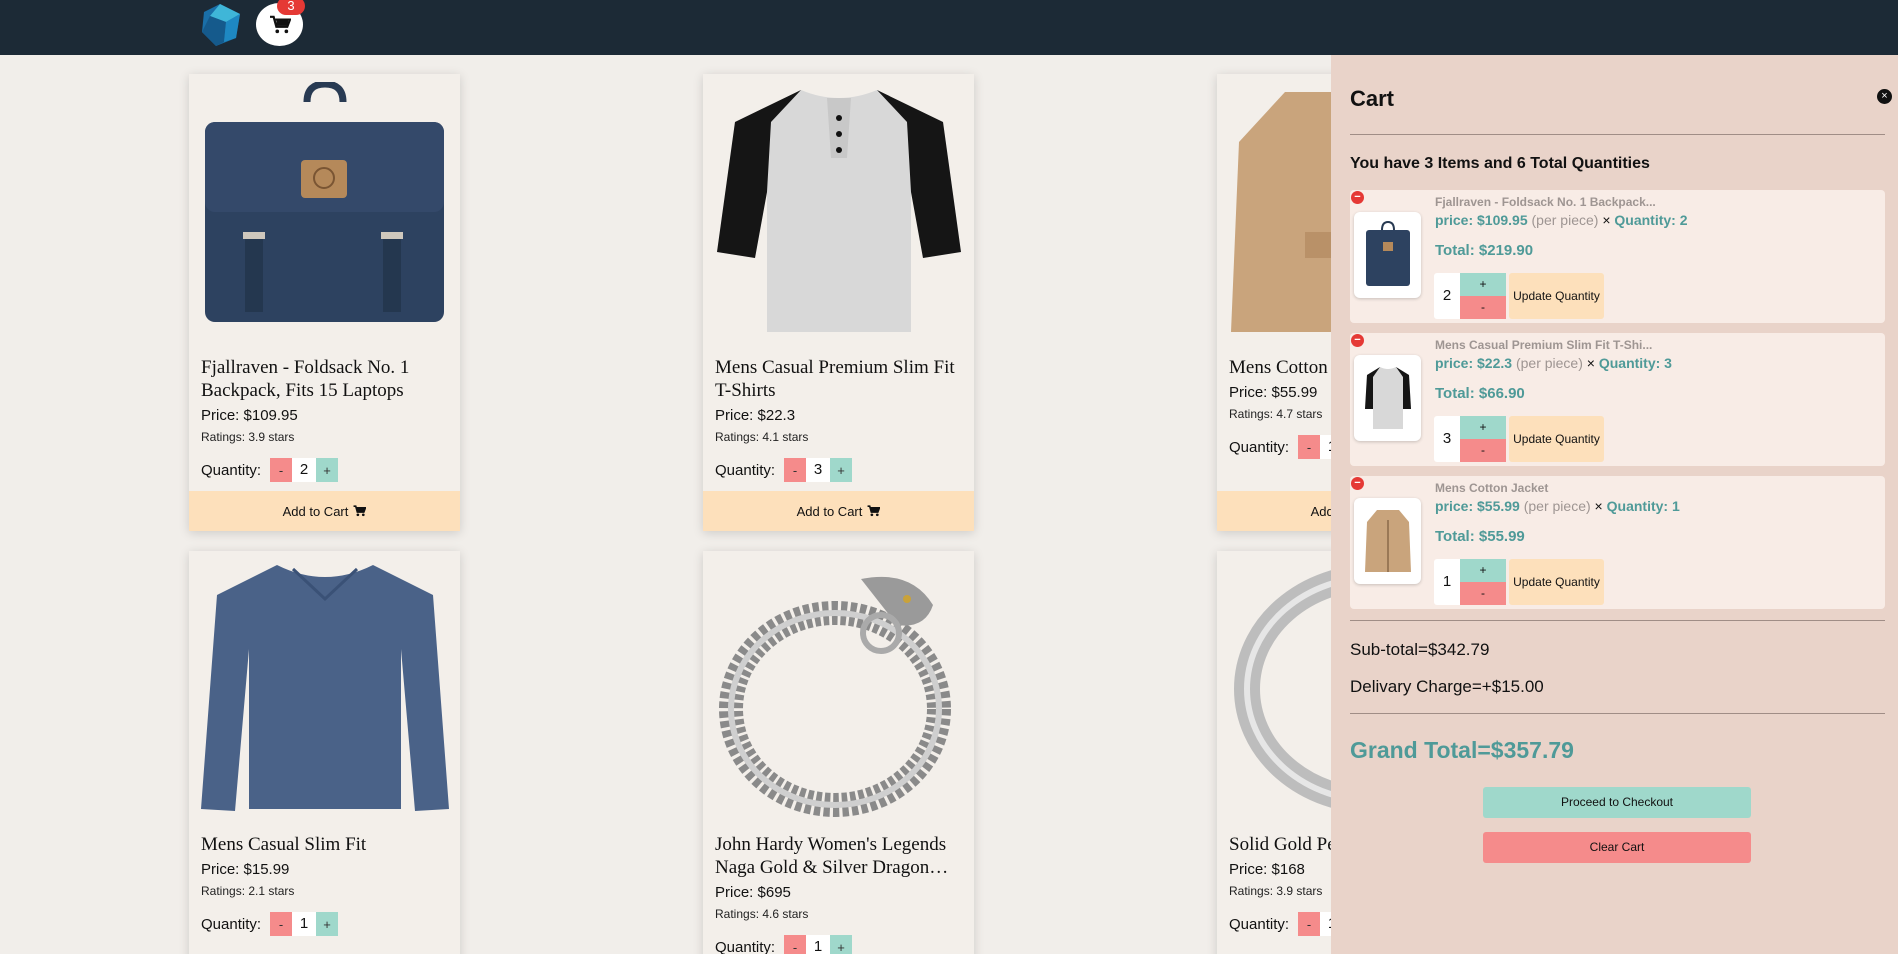 This screenshot has width=1898, height=954. Describe the element at coordinates (220, 25) in the screenshot. I see `brand-logo-icon` at that location.